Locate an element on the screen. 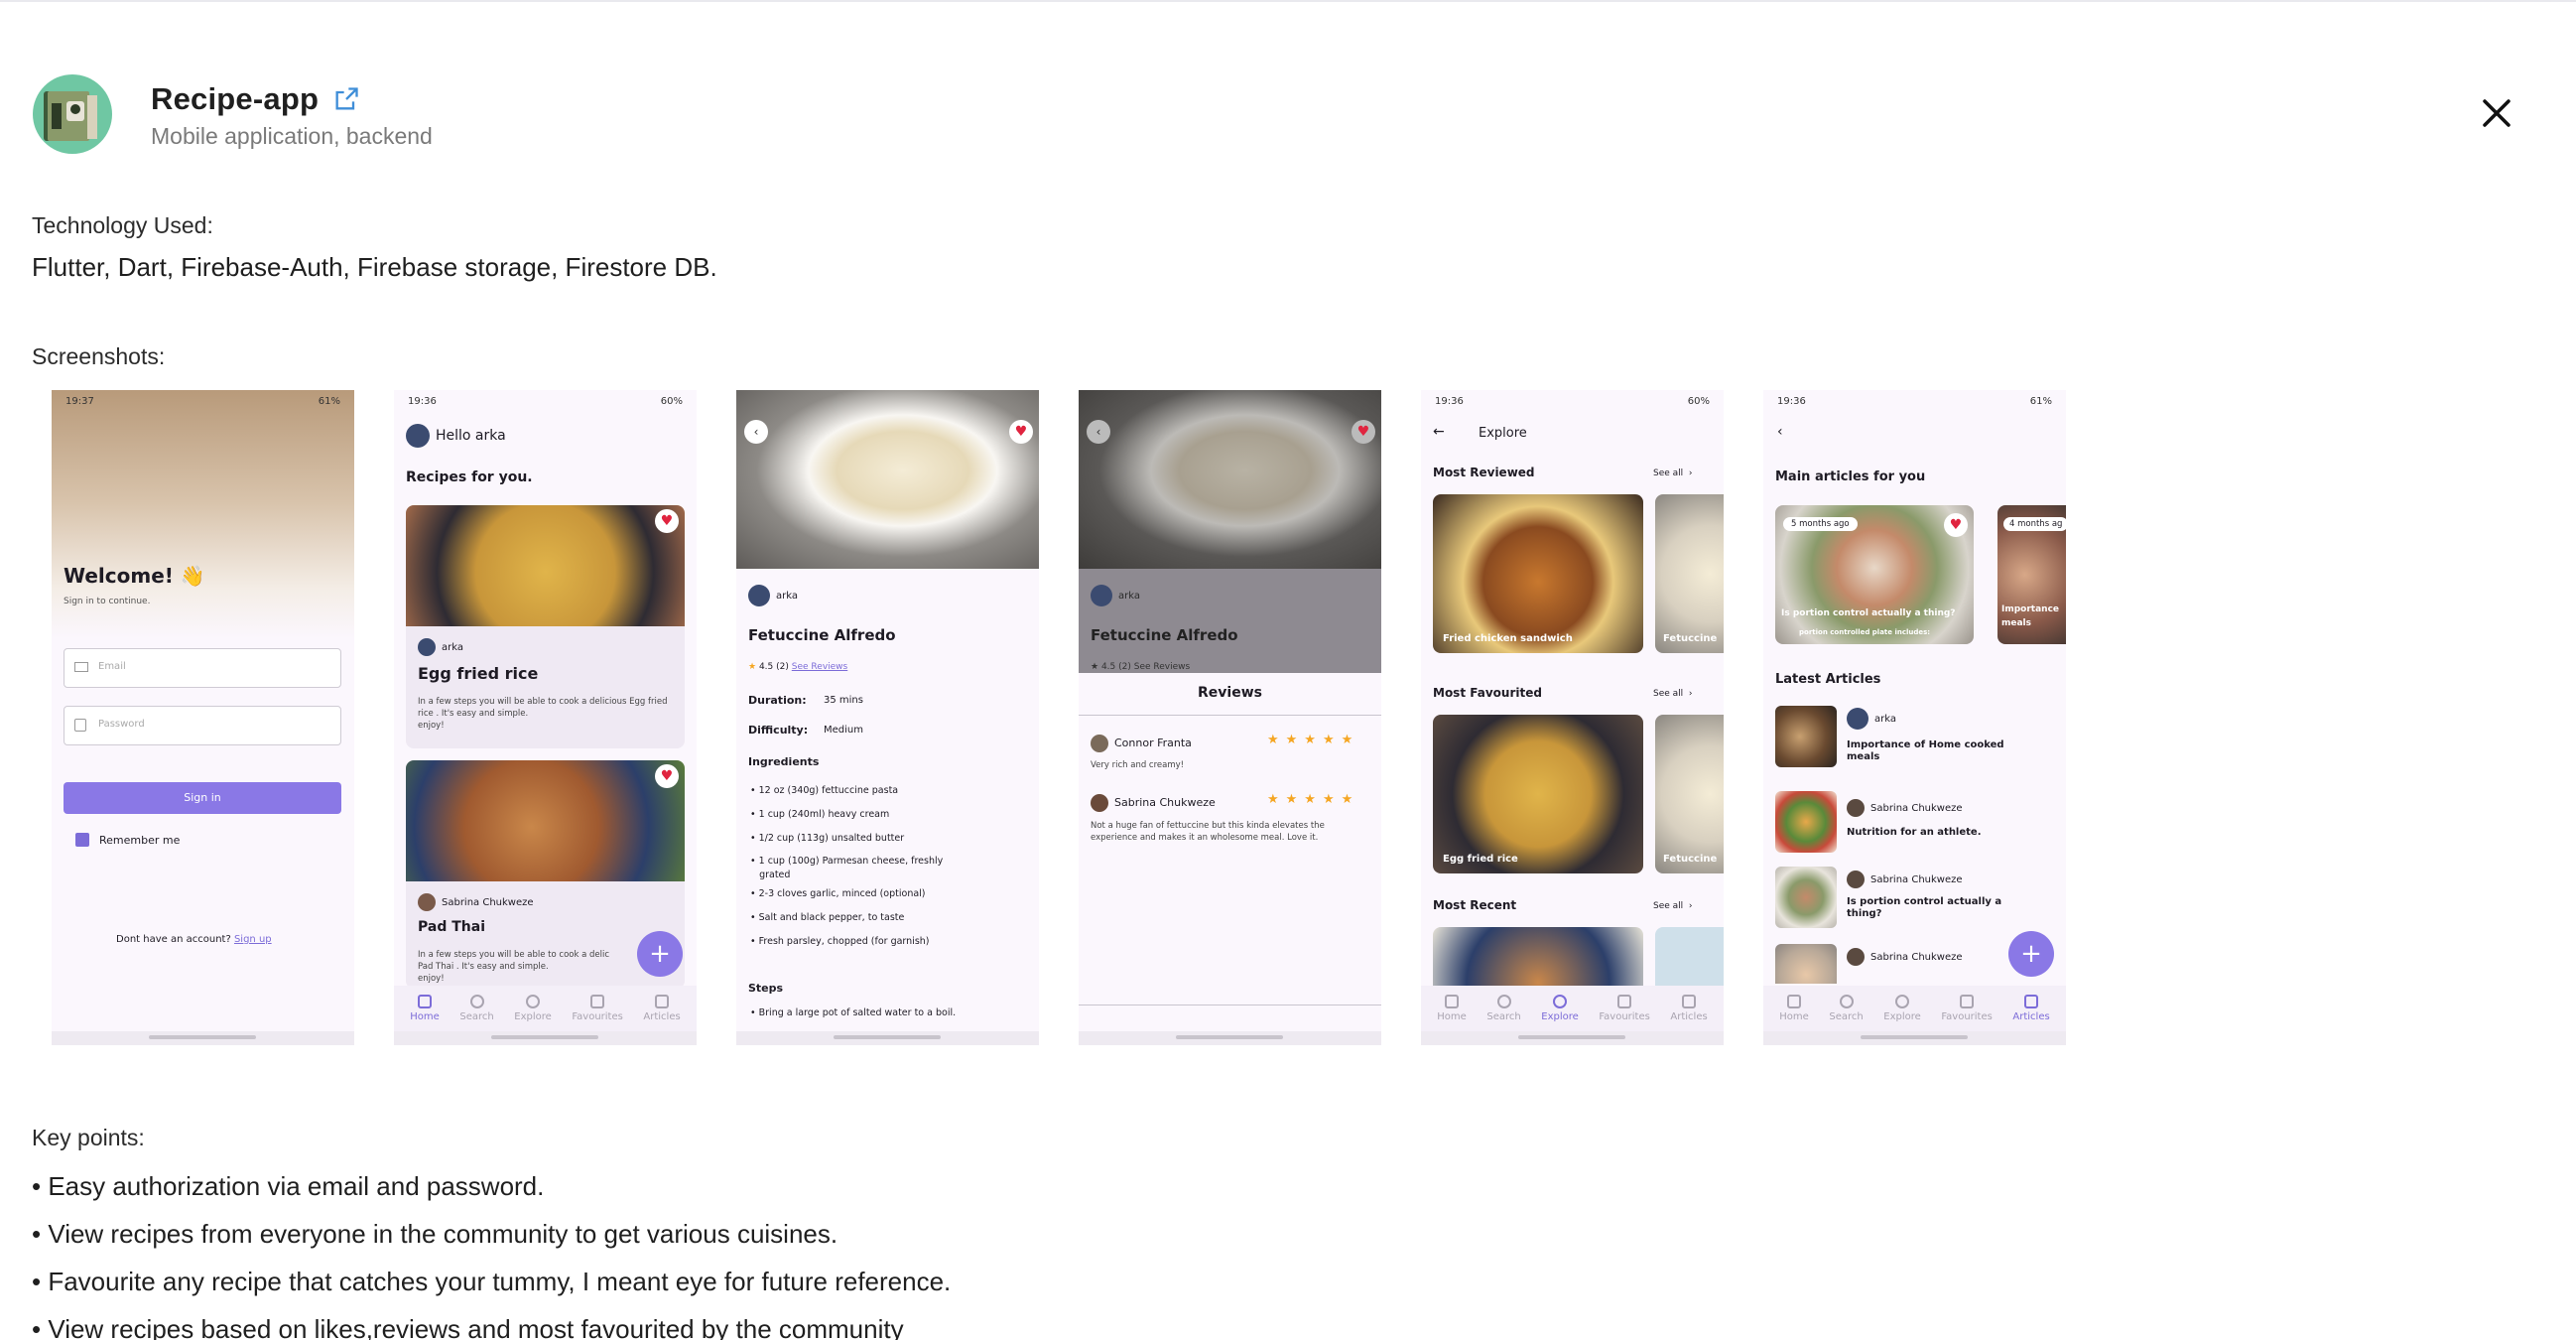 Image resolution: width=2576 pixels, height=1340 pixels. rating-row: ★ 4.5 (2) See Reviews is located at coordinates (798, 667).